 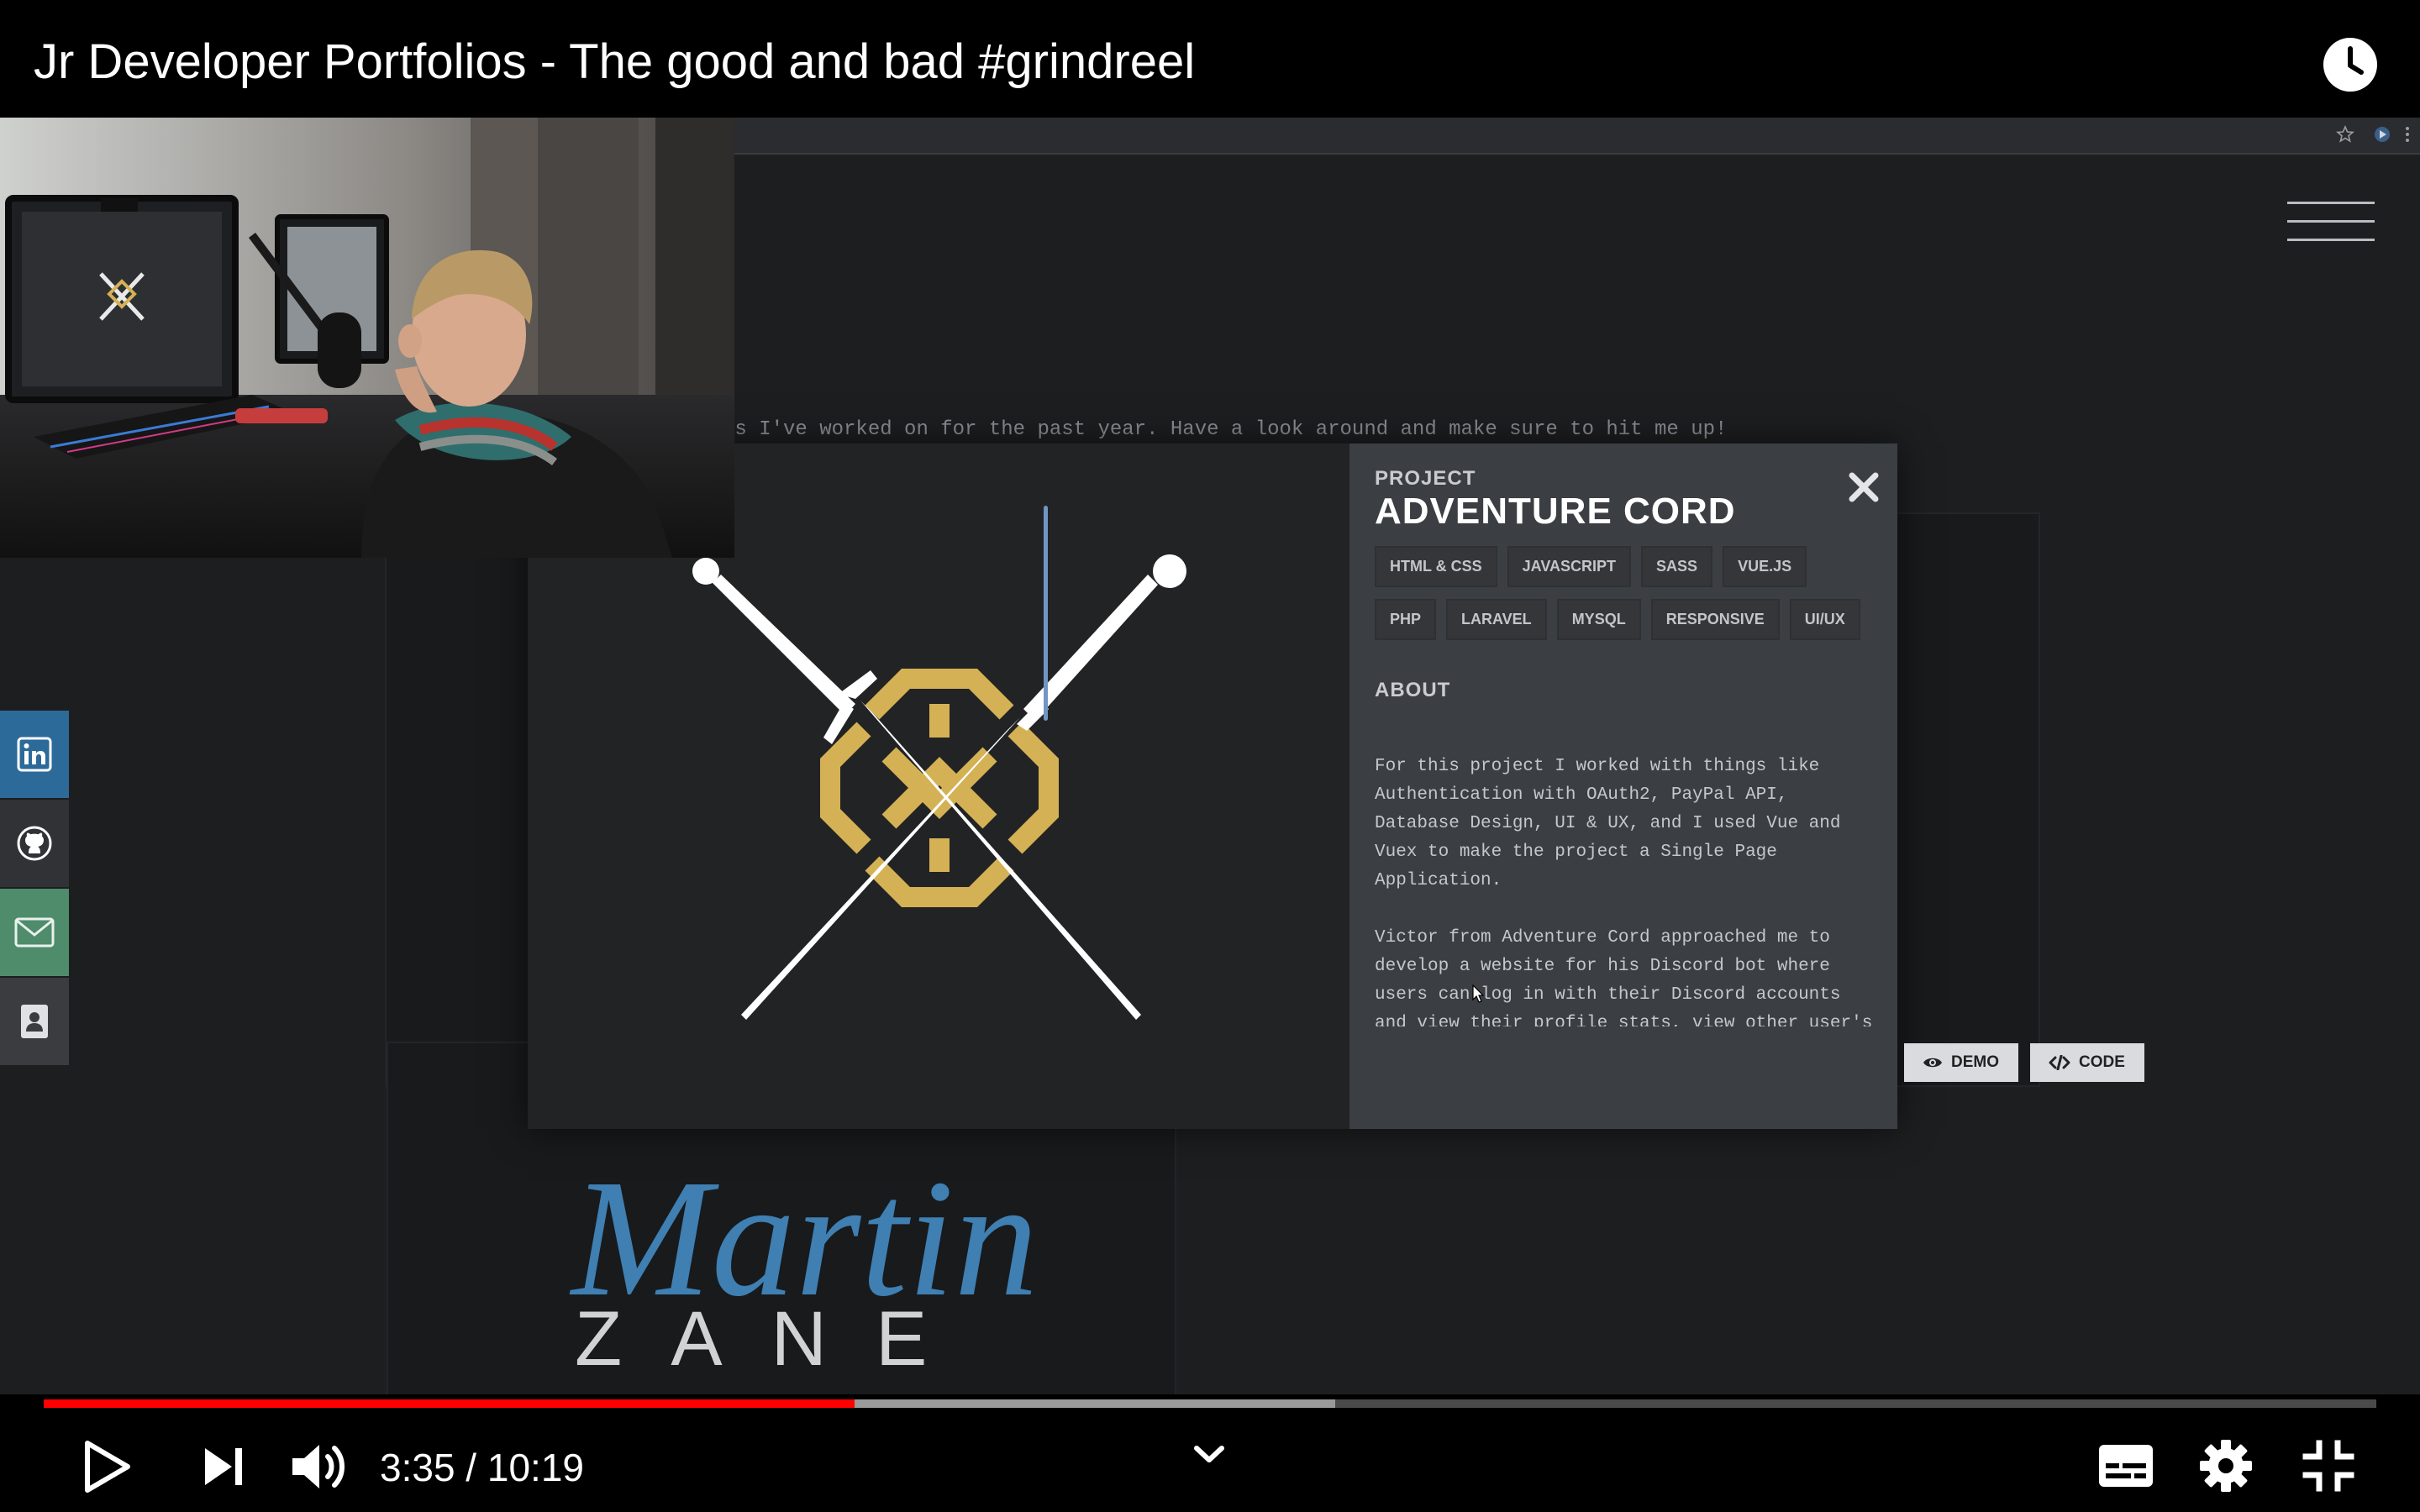 I want to click on contact-card-icon, so click(x=34, y=1021).